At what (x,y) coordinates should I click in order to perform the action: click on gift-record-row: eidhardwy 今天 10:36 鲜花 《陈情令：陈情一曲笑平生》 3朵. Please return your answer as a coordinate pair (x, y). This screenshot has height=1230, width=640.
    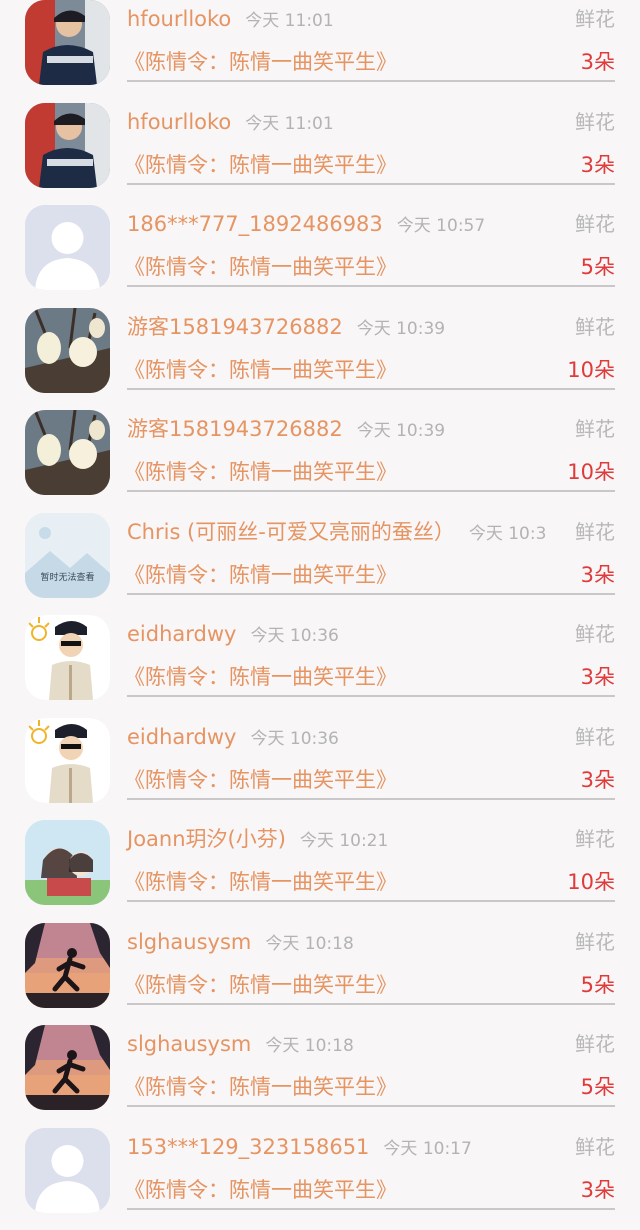
    Looking at the image, I should click on (320, 666).